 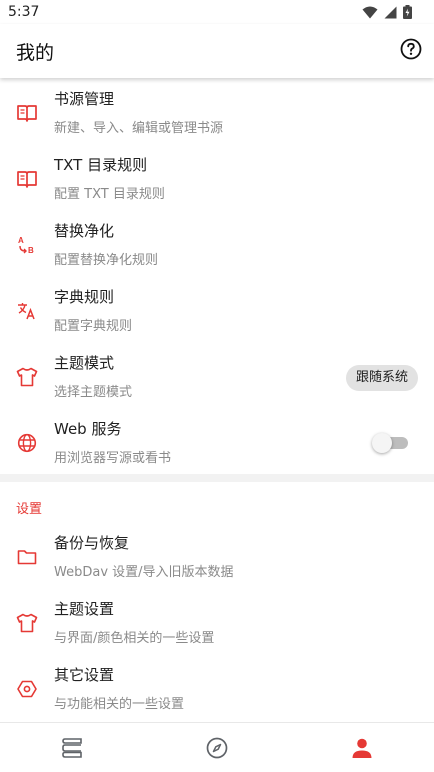 What do you see at coordinates (113, 458) in the screenshot?
I see `item-summary: 用浏览器写源或看书` at bounding box center [113, 458].